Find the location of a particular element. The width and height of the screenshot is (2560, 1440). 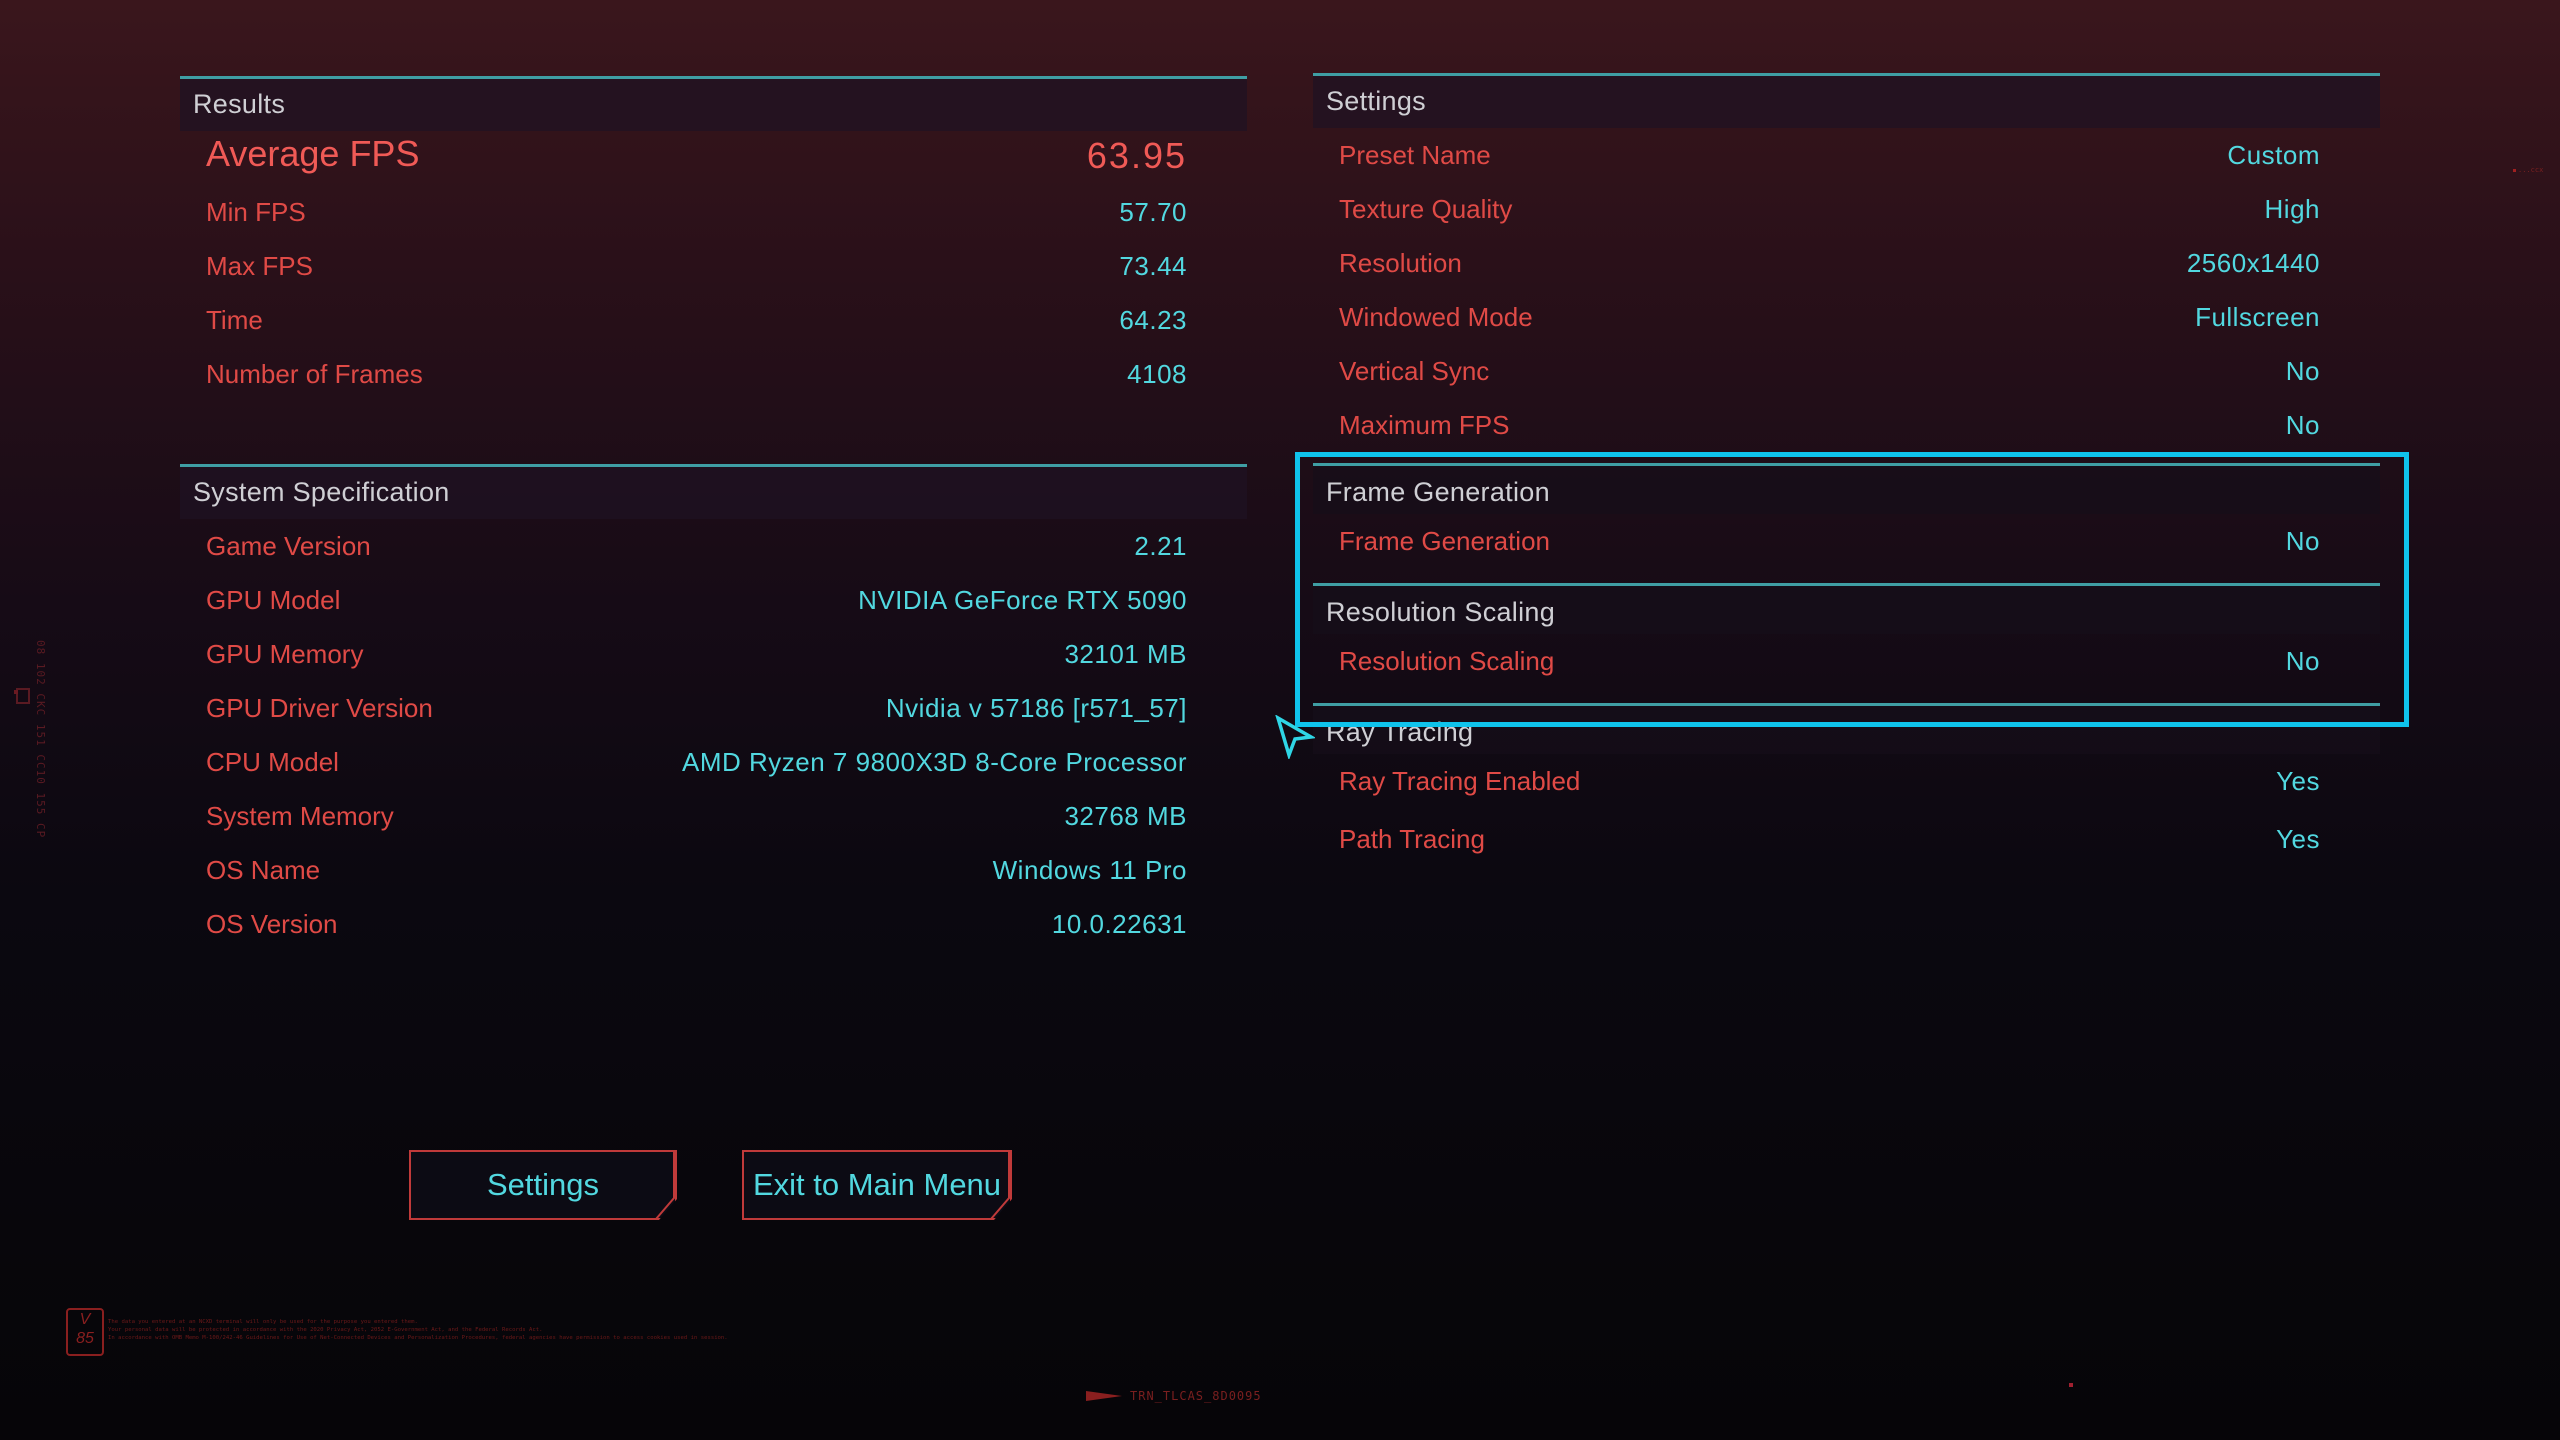

exit-to-main-menu-button: Exit to Main Menu is located at coordinates (877, 1185).